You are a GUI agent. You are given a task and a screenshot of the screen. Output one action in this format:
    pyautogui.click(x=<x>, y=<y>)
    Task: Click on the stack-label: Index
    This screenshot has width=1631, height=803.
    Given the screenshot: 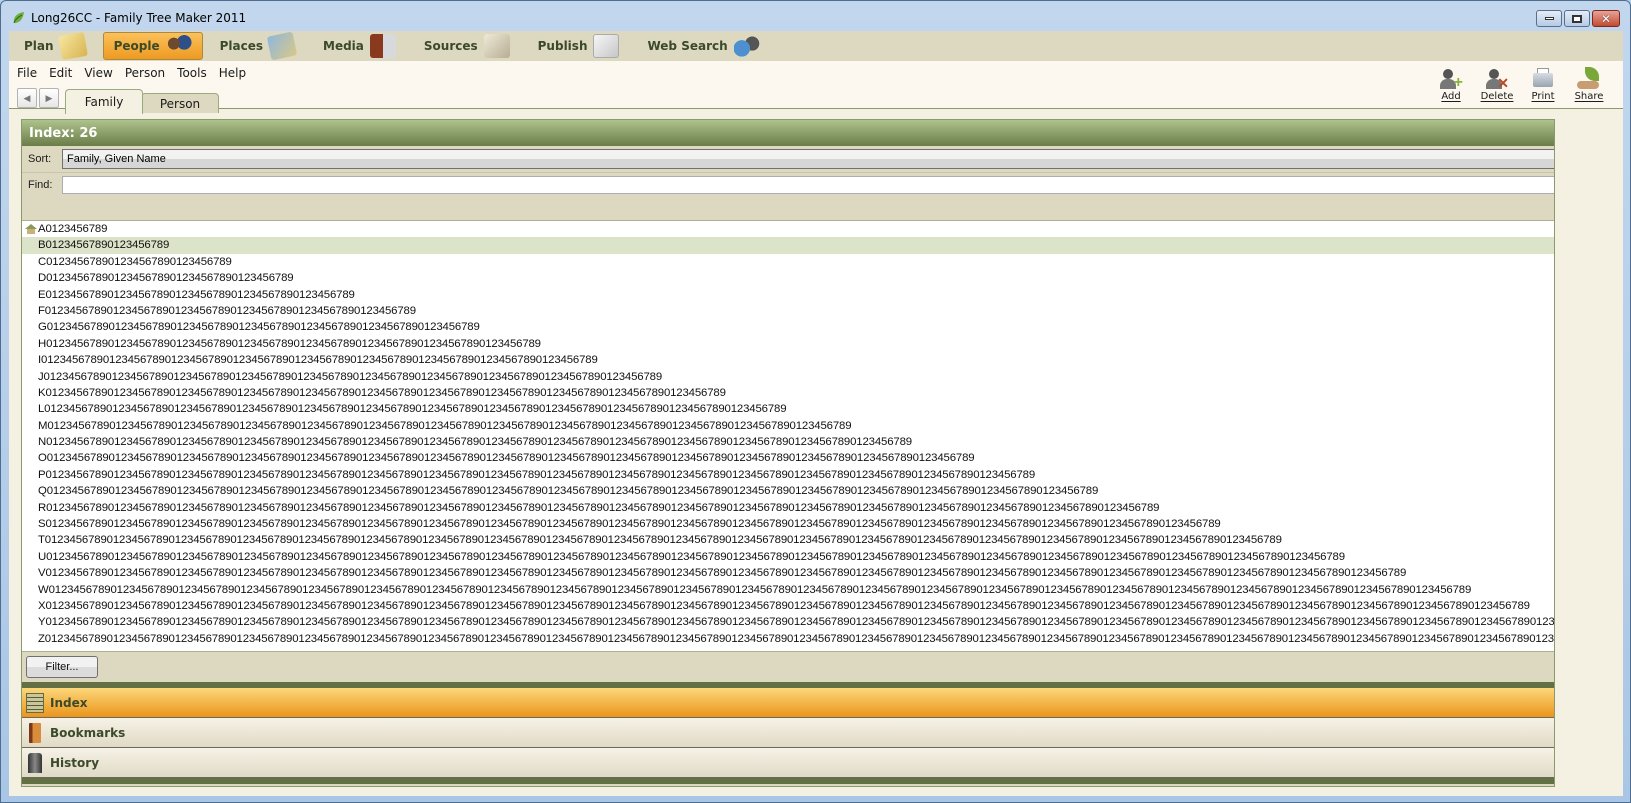 What is the action you would take?
    pyautogui.click(x=69, y=702)
    